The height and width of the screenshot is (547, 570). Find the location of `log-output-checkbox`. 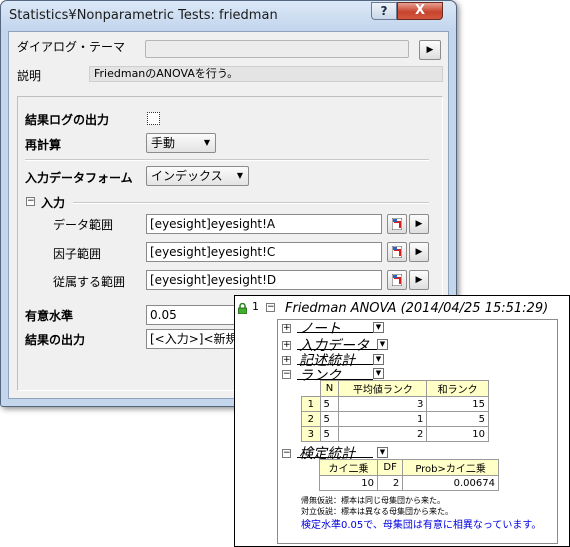

log-output-checkbox is located at coordinates (153, 118).